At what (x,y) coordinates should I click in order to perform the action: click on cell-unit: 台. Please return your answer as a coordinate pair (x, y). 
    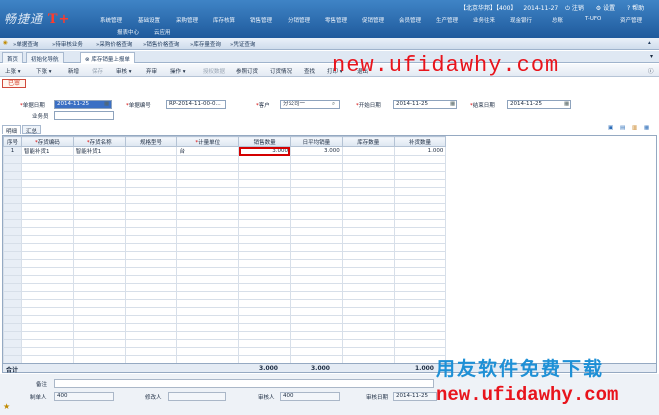
    Looking at the image, I should click on (208, 151).